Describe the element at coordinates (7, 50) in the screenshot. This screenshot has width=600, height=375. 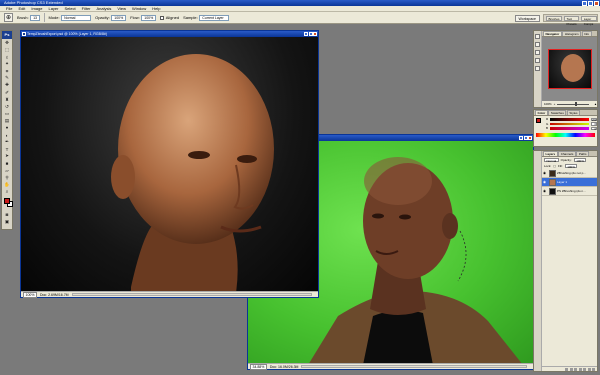
I see `marquee-icon: ⬚` at that location.